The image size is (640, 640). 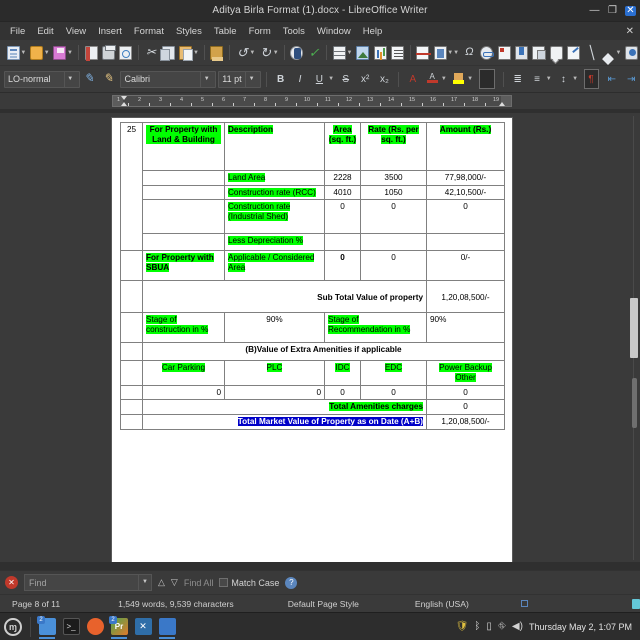 What do you see at coordinates (274, 328) in the screenshot?
I see `stage-construction-value-cell: 90%` at bounding box center [274, 328].